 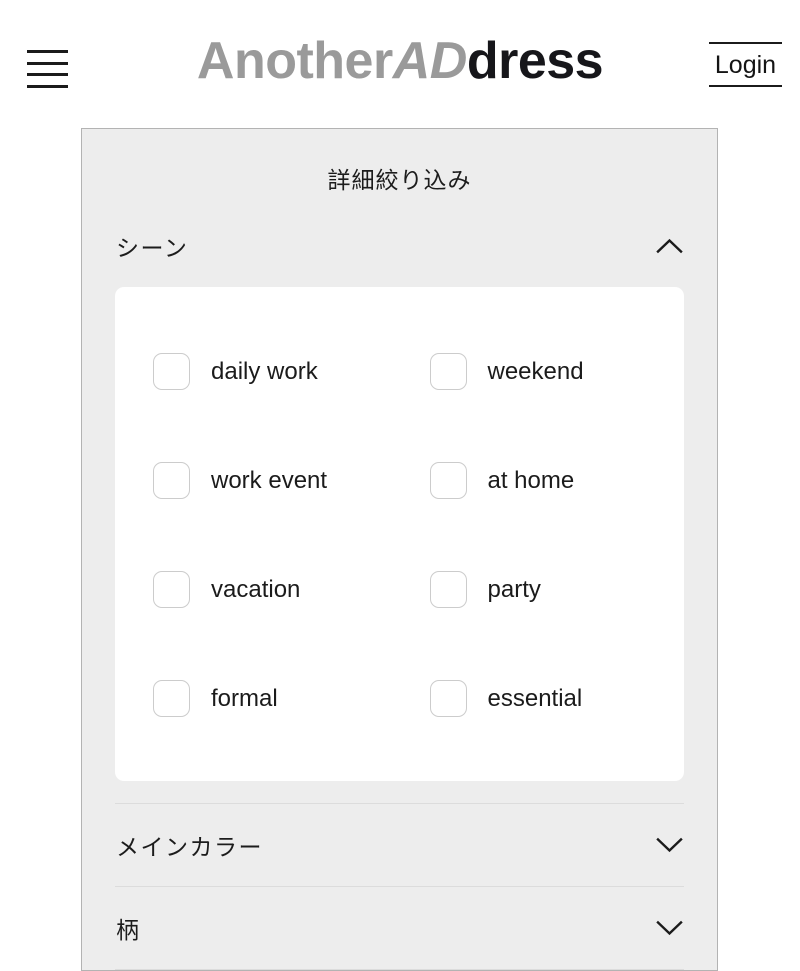 I want to click on checkbox-input-daily-work, so click(x=171, y=371).